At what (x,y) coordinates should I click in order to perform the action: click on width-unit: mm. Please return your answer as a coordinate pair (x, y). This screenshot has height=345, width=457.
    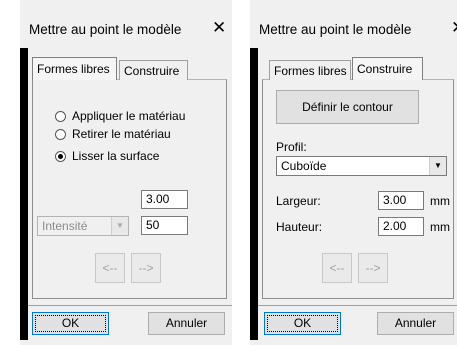
    Looking at the image, I should click on (440, 201).